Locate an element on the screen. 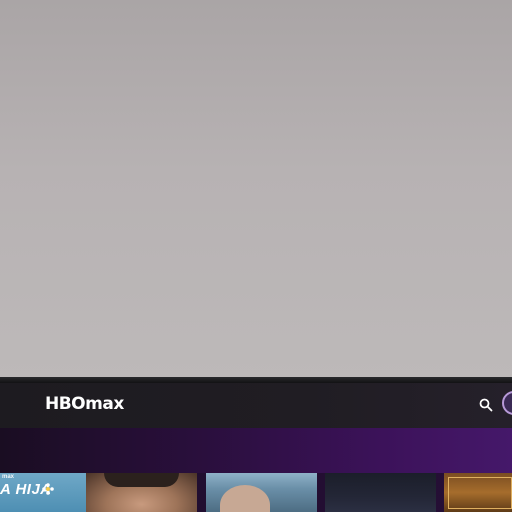 The height and width of the screenshot is (512, 512). hero-banner is located at coordinates (256, 450).